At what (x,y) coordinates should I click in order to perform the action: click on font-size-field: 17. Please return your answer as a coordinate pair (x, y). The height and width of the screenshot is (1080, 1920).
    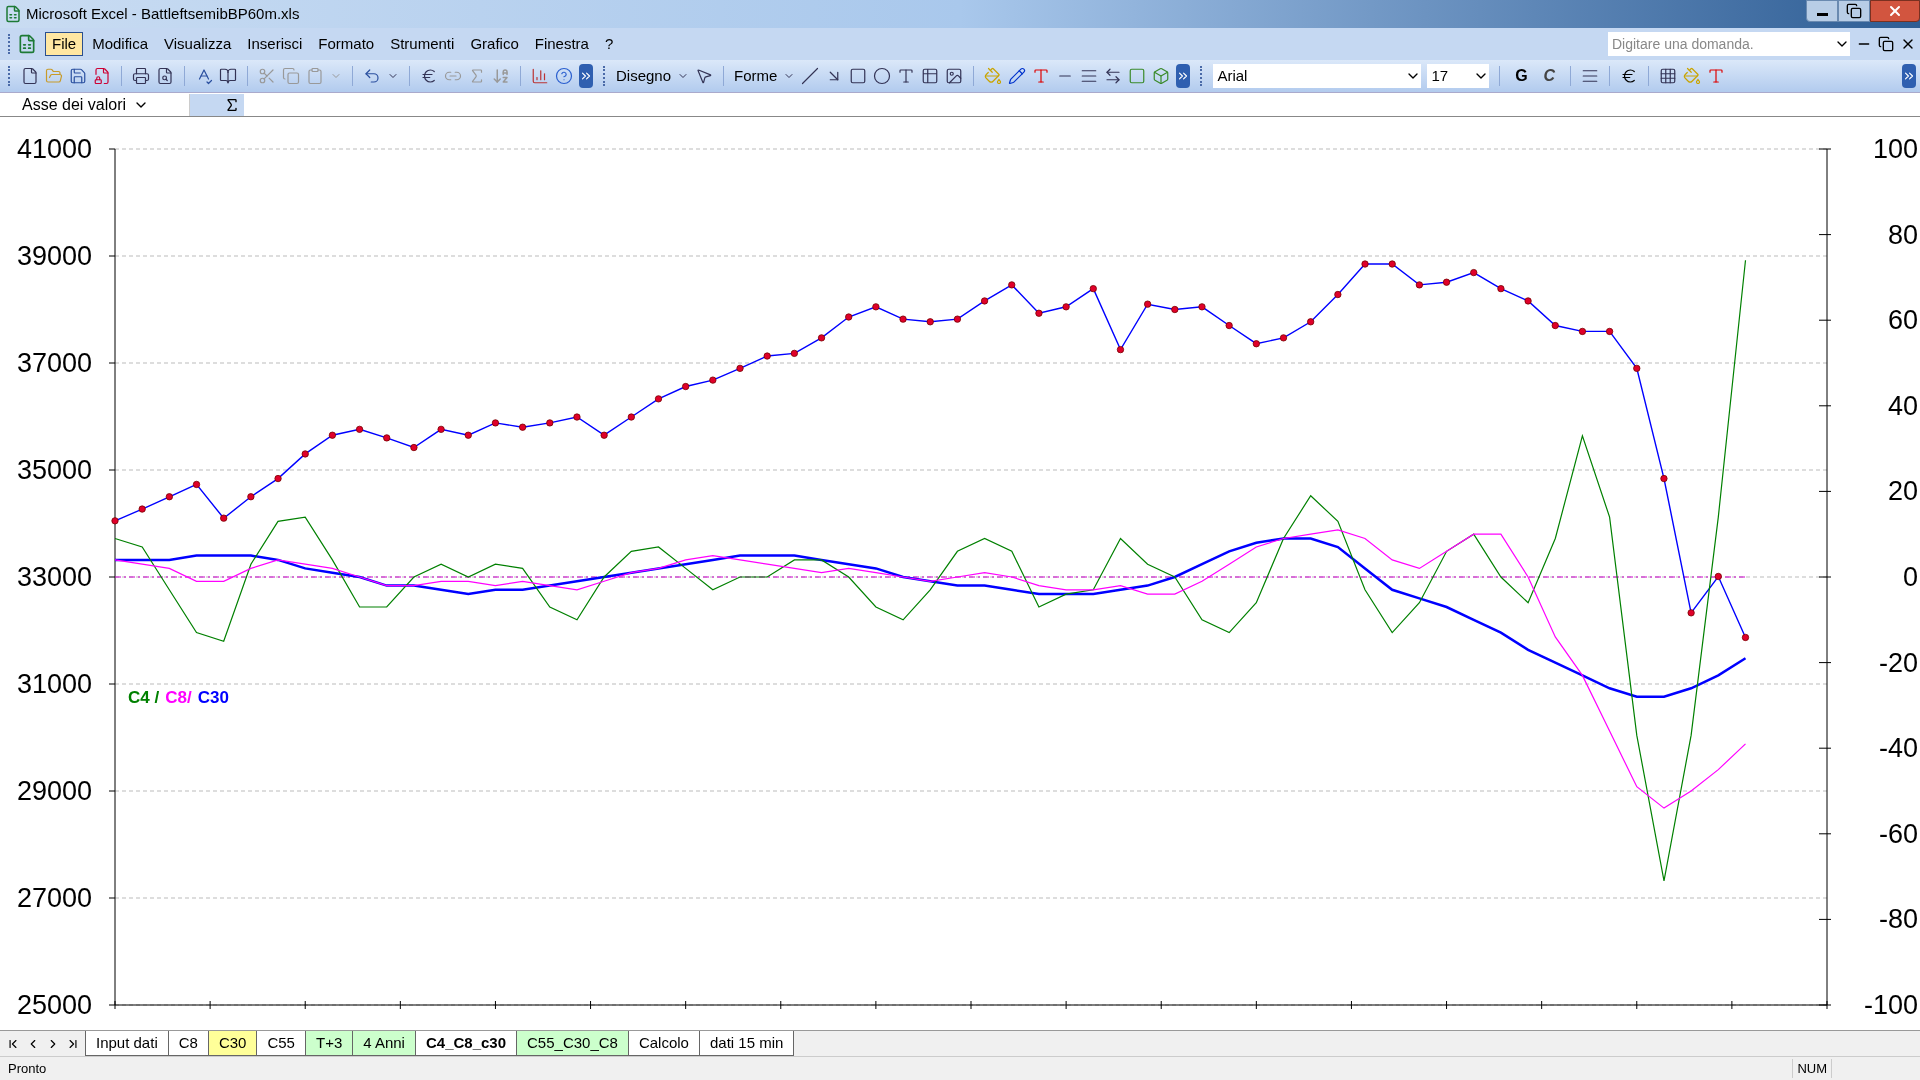
    Looking at the image, I should click on (1458, 76).